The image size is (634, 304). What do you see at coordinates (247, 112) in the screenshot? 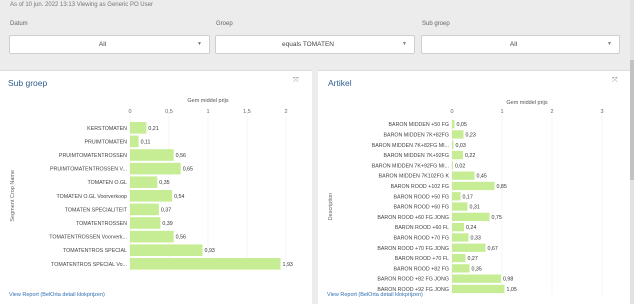
I see `x-tick-label: 1,5` at bounding box center [247, 112].